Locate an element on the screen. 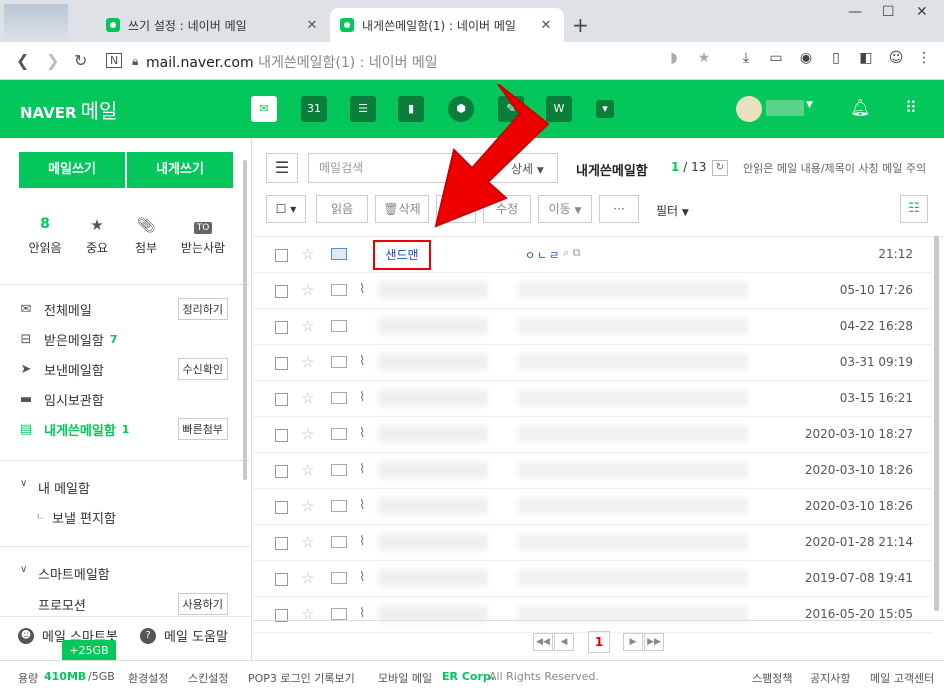 The image size is (944, 691). write-mail-button: 메일쓰기 is located at coordinates (72, 170).